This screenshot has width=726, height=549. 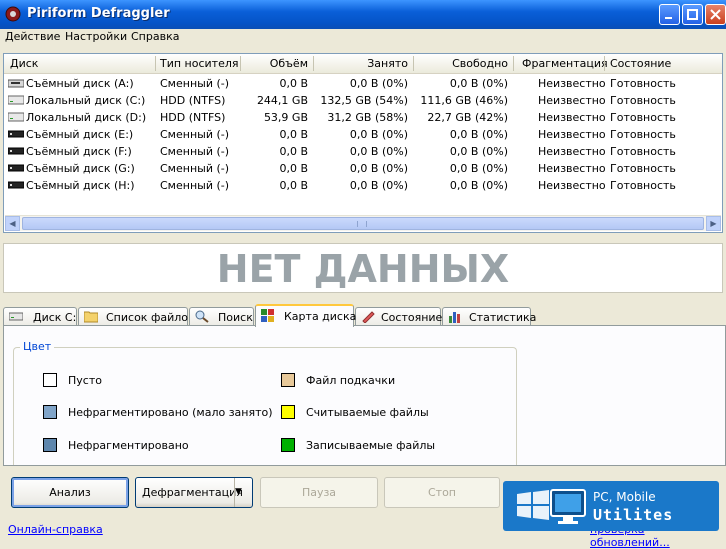 I want to click on horizontal-scrollbar: ◀ ▶, so click(x=363, y=223).